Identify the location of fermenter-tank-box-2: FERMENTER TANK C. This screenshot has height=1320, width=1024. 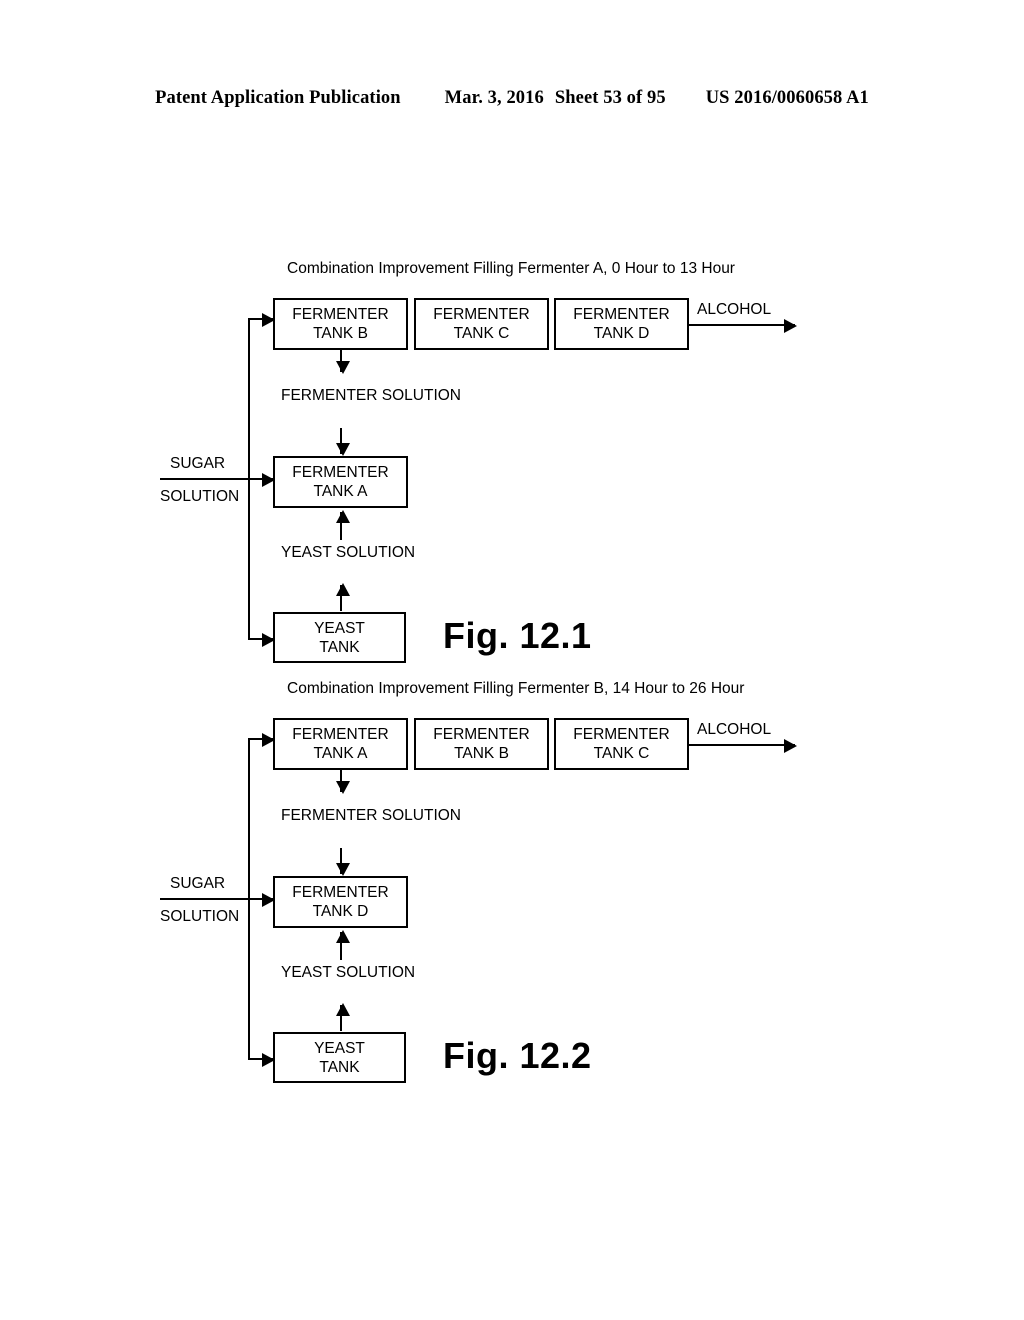
(481, 324).